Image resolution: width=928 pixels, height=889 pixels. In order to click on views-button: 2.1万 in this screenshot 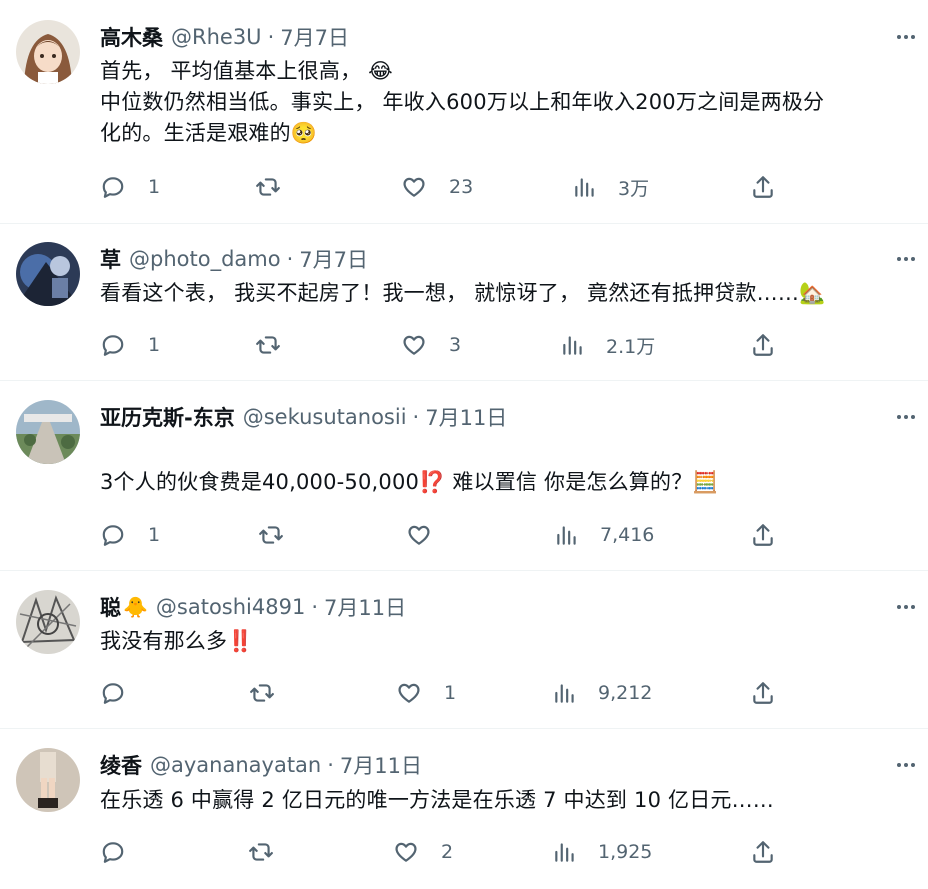, I will do `click(607, 345)`.